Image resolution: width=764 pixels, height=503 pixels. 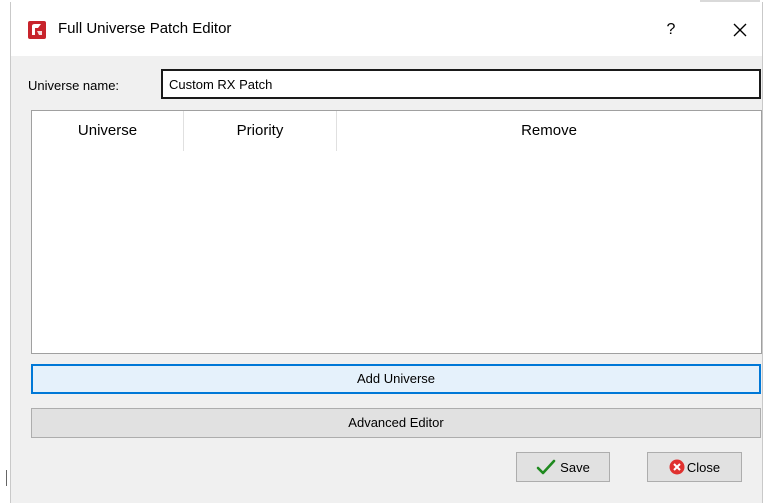 I want to click on close-button: Close, so click(x=694, y=467).